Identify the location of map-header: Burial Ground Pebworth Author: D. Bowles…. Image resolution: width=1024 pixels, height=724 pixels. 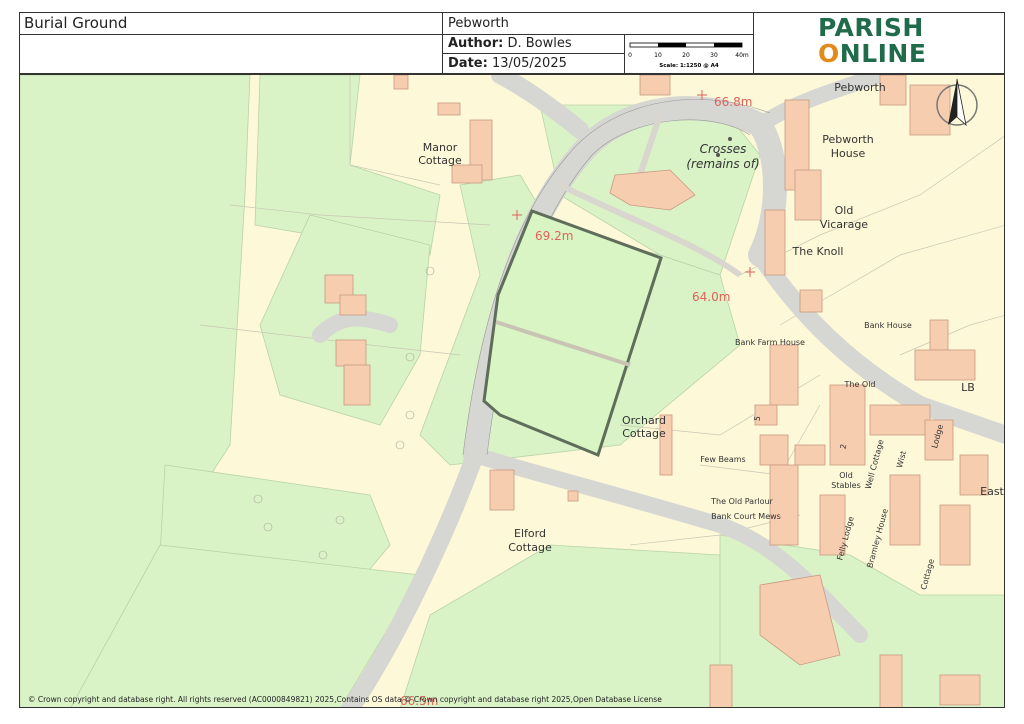
(512, 43).